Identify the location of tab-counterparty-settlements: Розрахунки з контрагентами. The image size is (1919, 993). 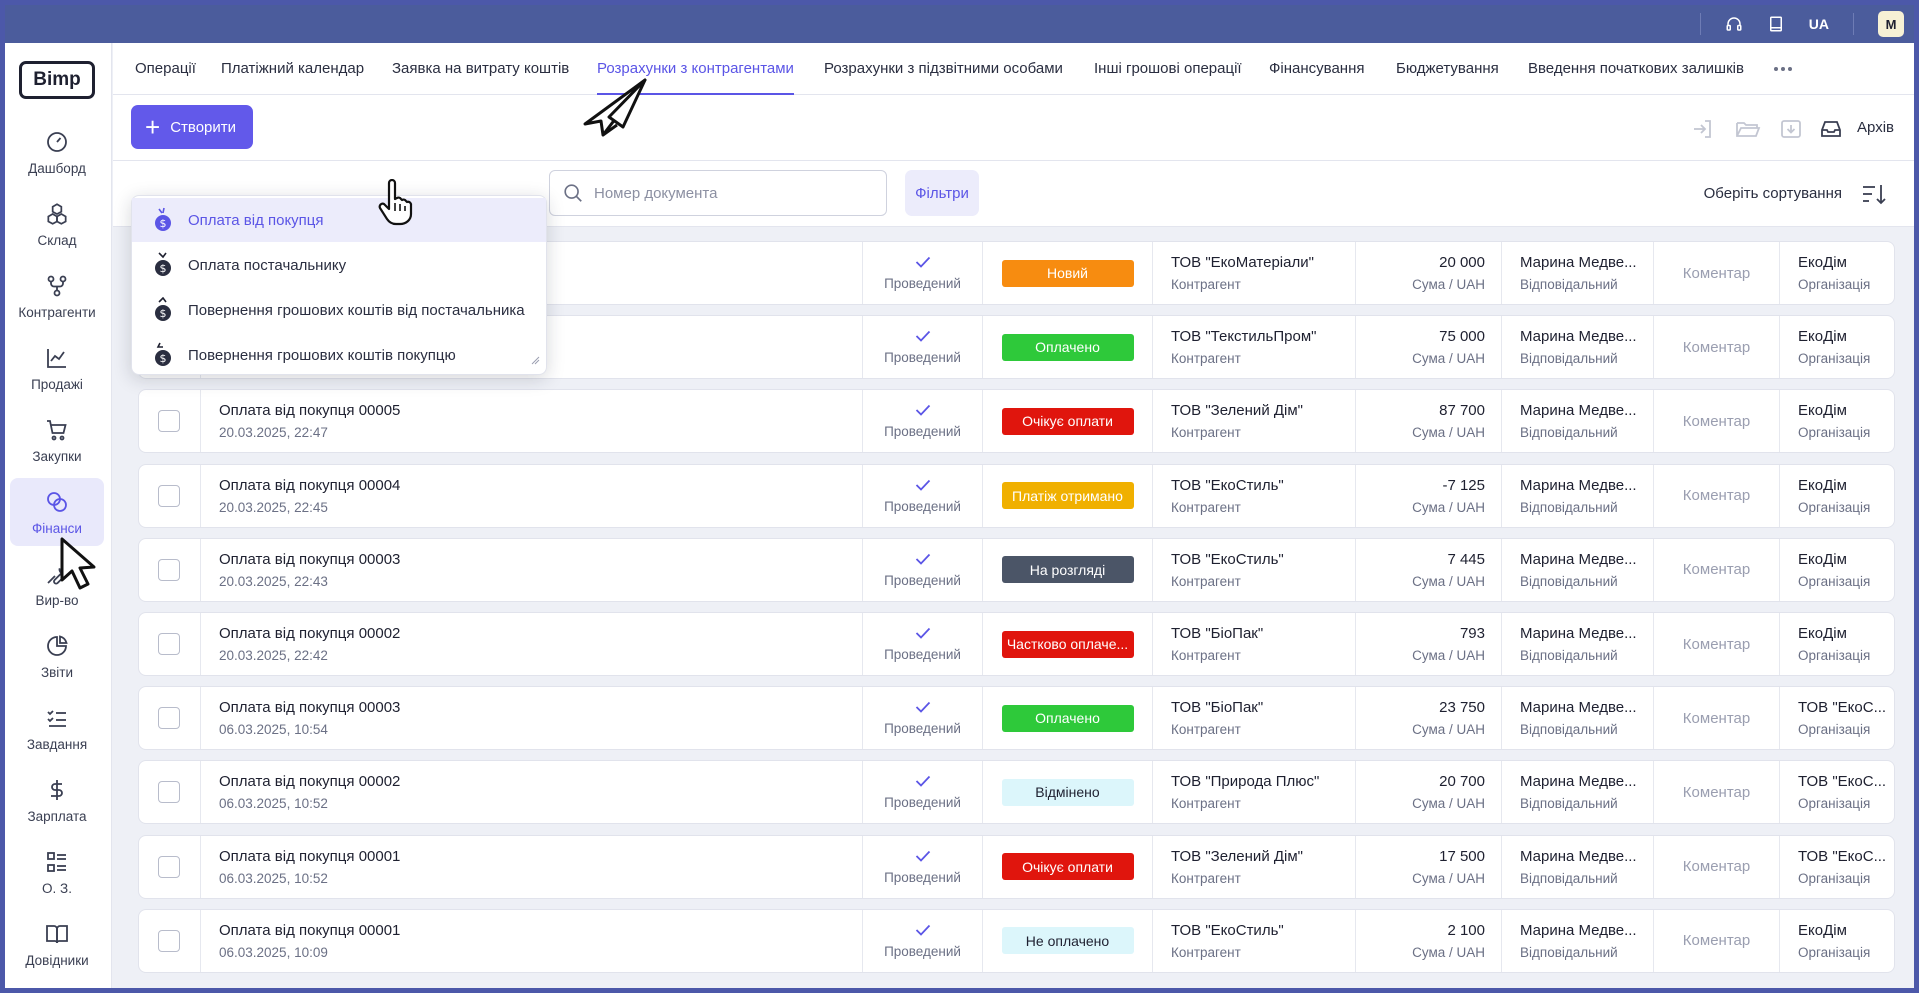
(695, 69).